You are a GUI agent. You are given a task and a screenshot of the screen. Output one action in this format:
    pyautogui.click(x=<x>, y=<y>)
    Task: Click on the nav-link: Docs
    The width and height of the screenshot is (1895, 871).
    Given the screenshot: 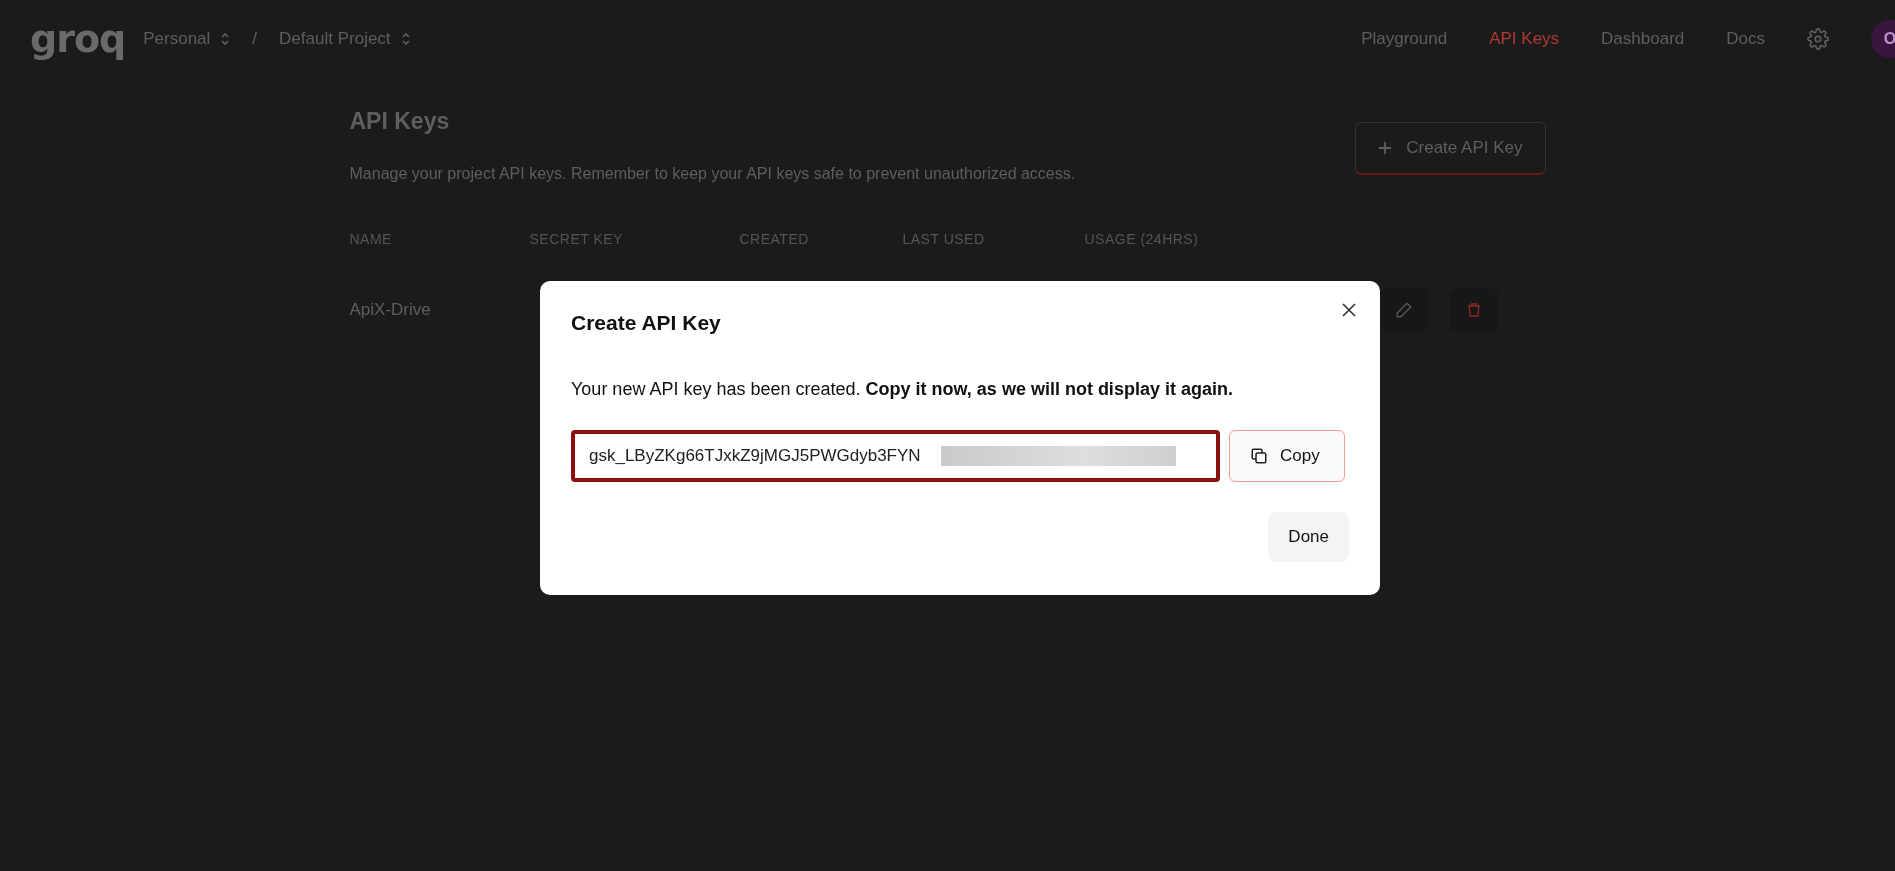 What is the action you would take?
    pyautogui.click(x=1745, y=39)
    